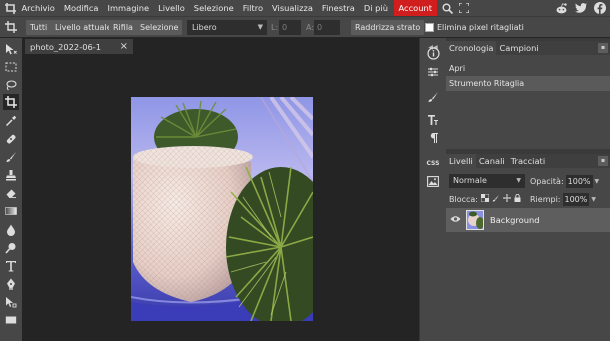 The image size is (610, 341). I want to click on selection-button: Selezione, so click(159, 27).